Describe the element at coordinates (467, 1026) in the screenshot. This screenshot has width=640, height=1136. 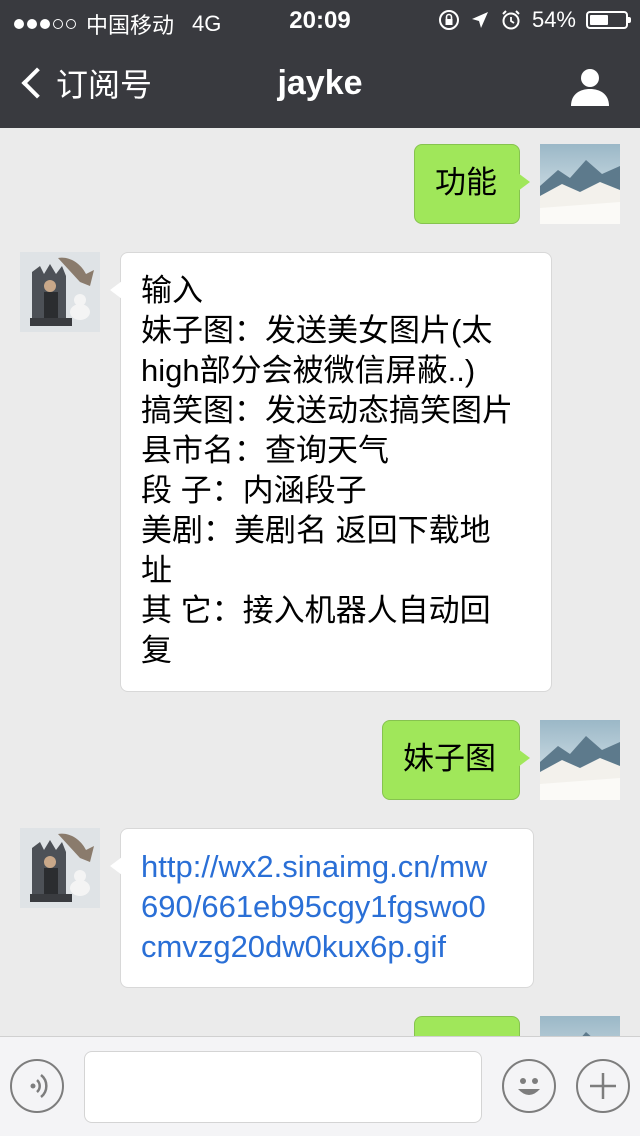
I see `message-bubble` at that location.